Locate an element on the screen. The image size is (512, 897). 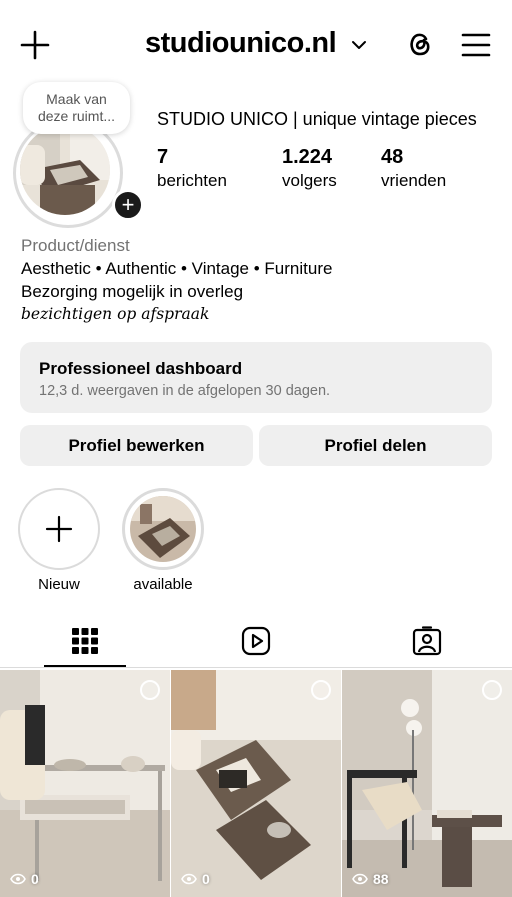
profile-category: Product/dienst is located at coordinates (75, 245).